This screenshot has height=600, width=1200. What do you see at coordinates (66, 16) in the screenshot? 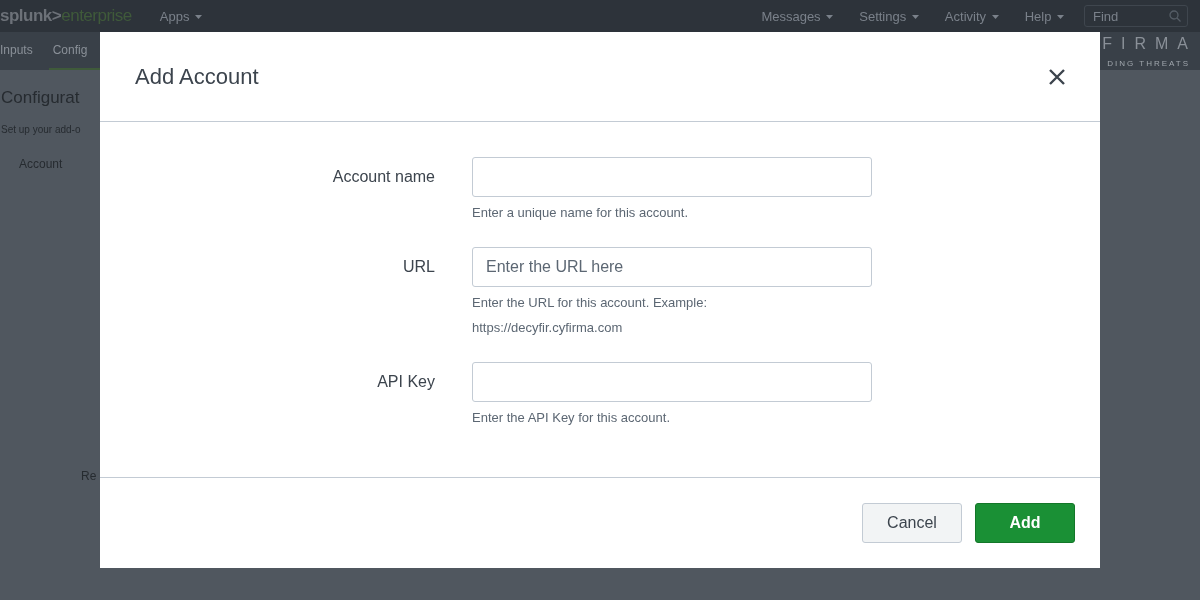
I see `brand-logo: splunk>enterprise` at bounding box center [66, 16].